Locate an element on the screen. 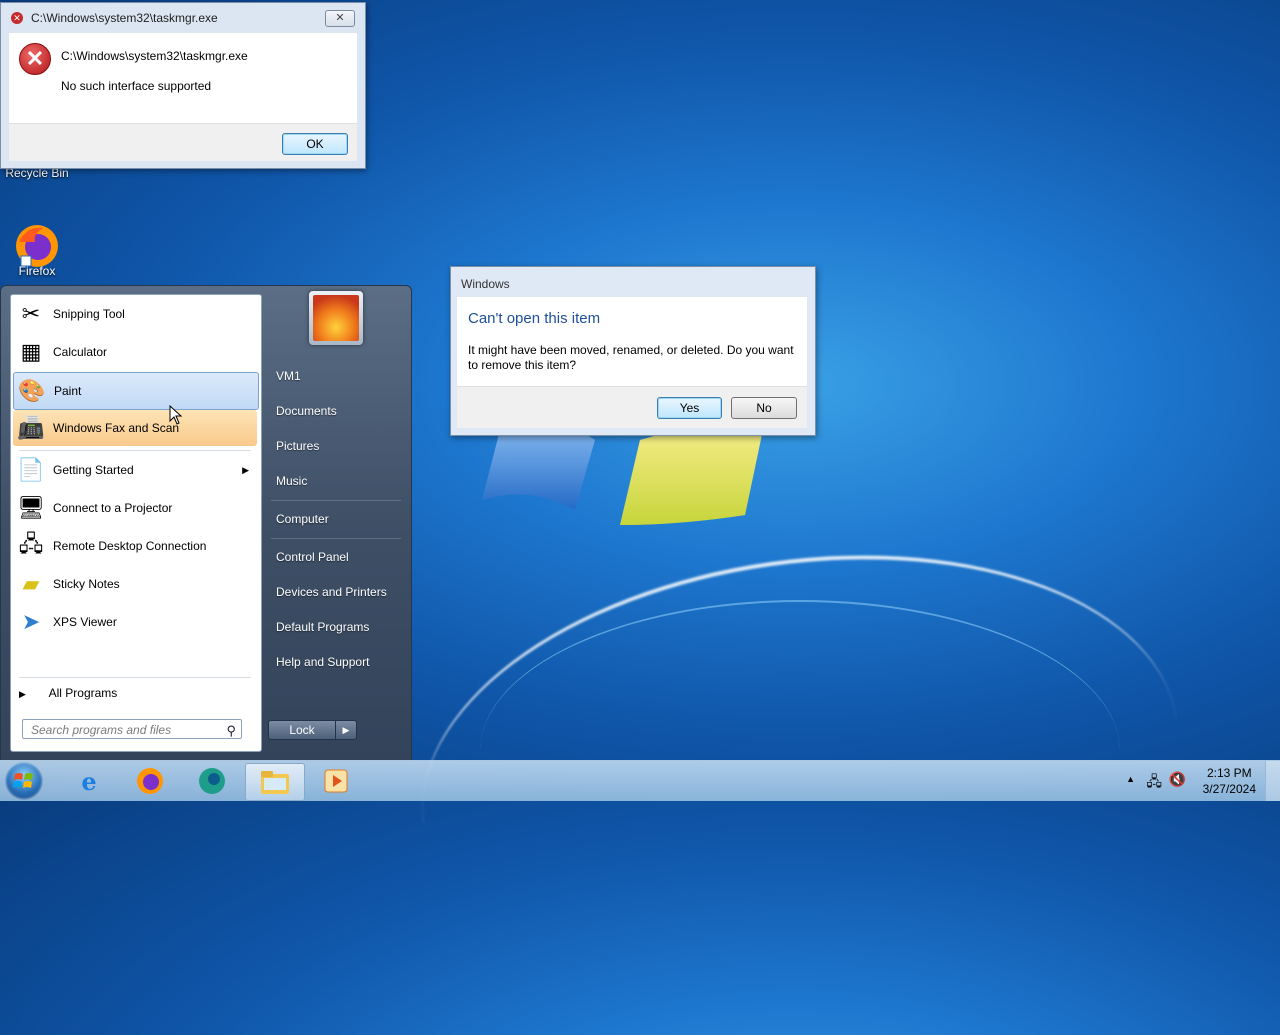  fax-icon: 📠 is located at coordinates (31, 427).